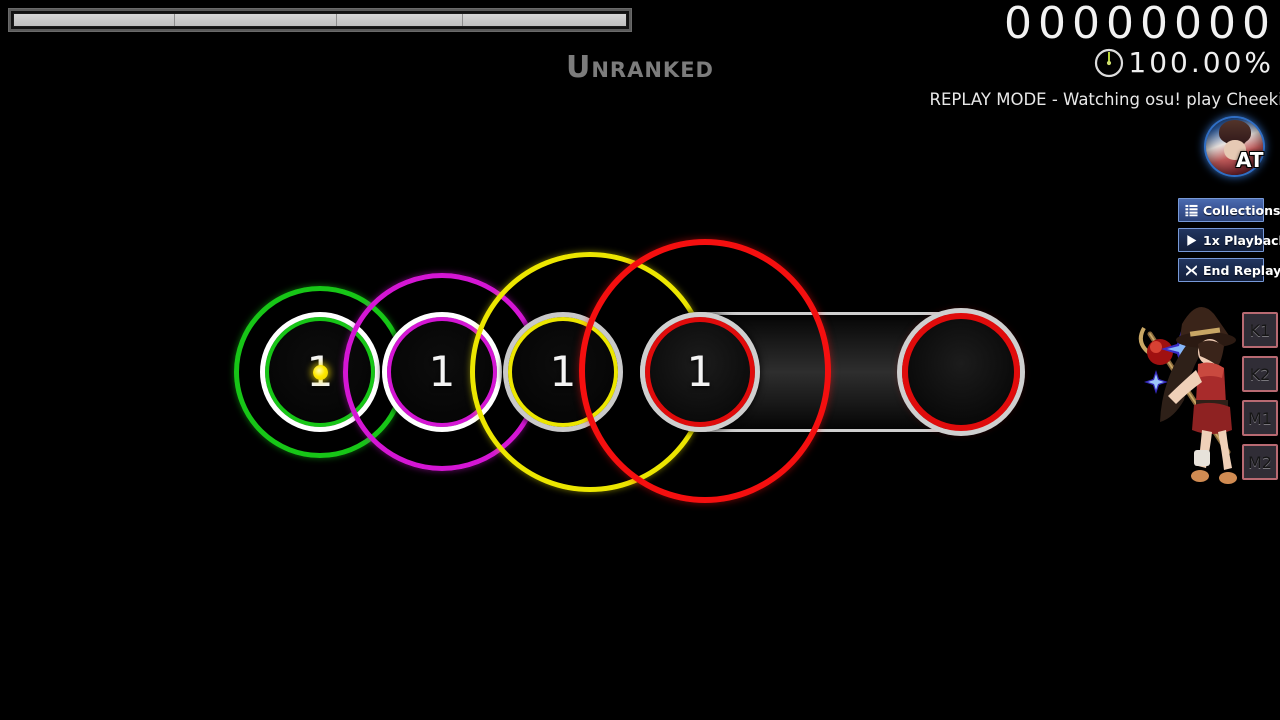 The image size is (1280, 720). I want to click on slider-head-circle: 1, so click(700, 372).